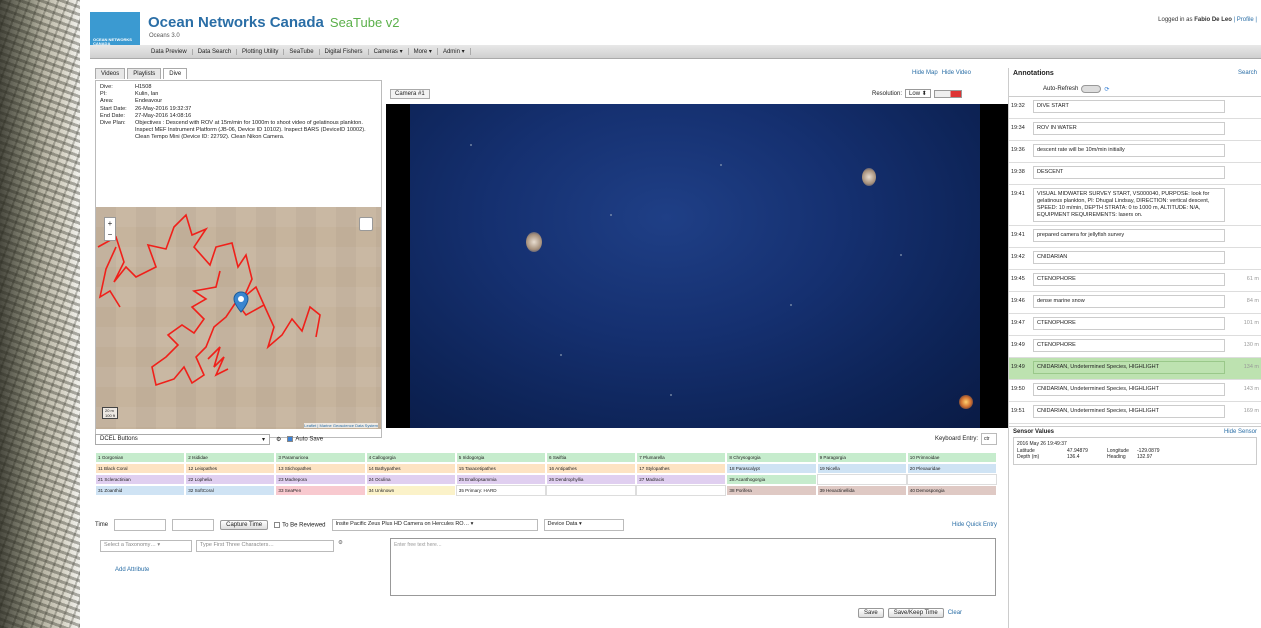 The image size is (1261, 628). I want to click on layers-icon, so click(366, 224).